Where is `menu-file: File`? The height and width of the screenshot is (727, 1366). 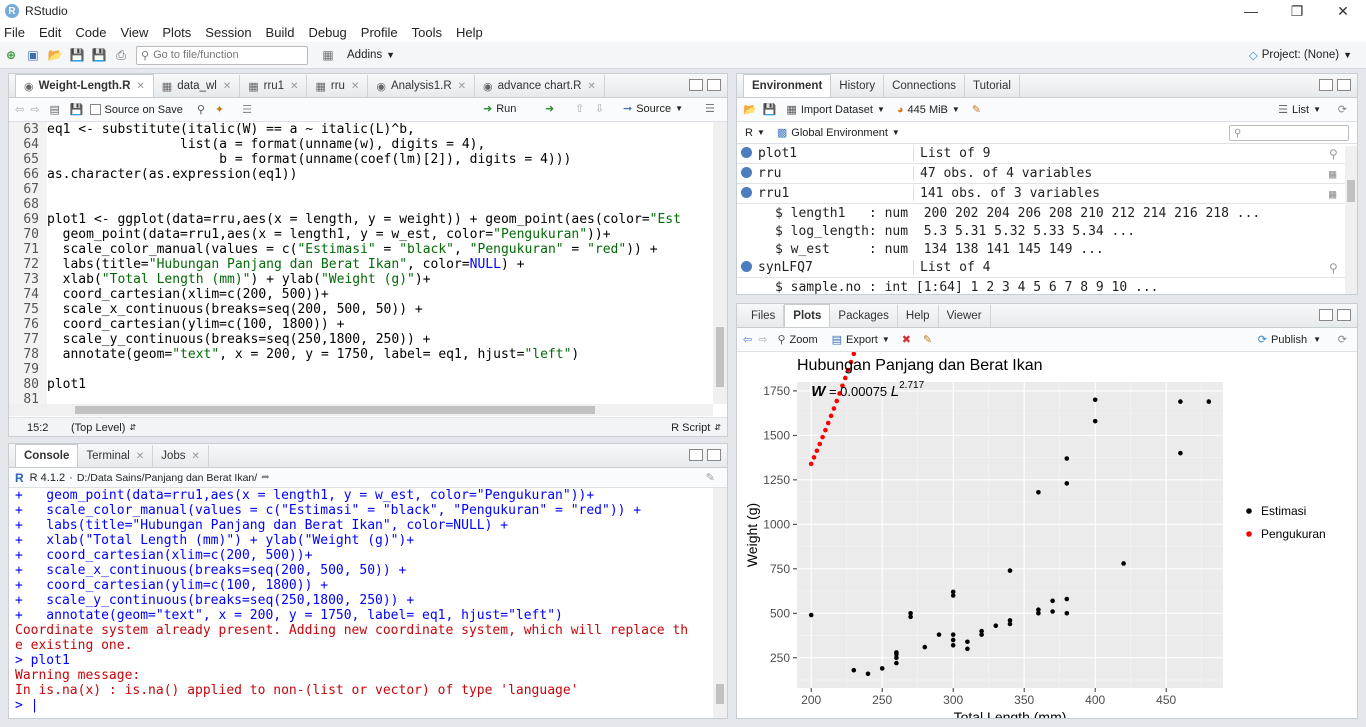 menu-file: File is located at coordinates (14, 32).